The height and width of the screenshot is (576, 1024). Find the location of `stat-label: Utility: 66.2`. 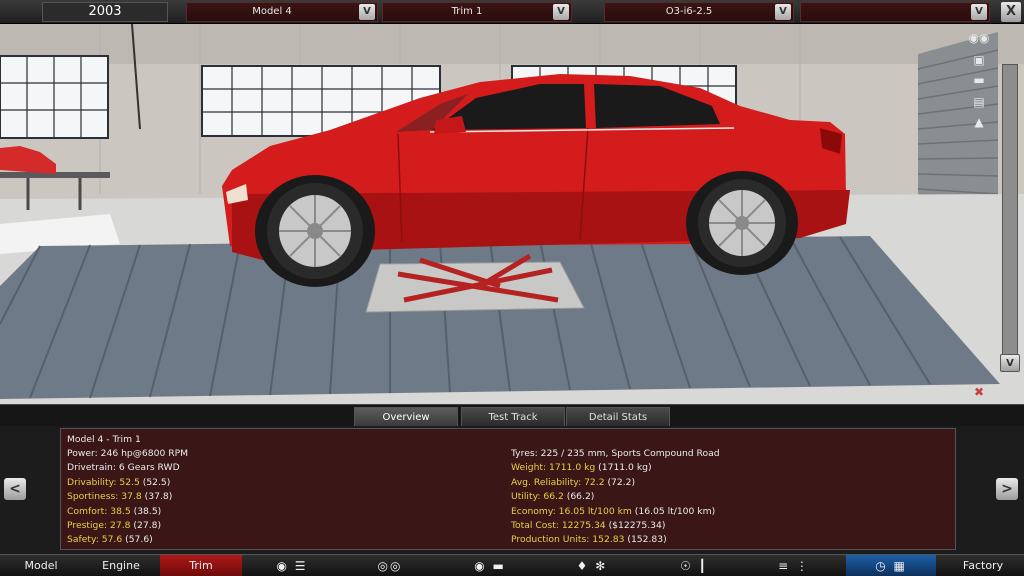

stat-label: Utility: 66.2 is located at coordinates (537, 497).